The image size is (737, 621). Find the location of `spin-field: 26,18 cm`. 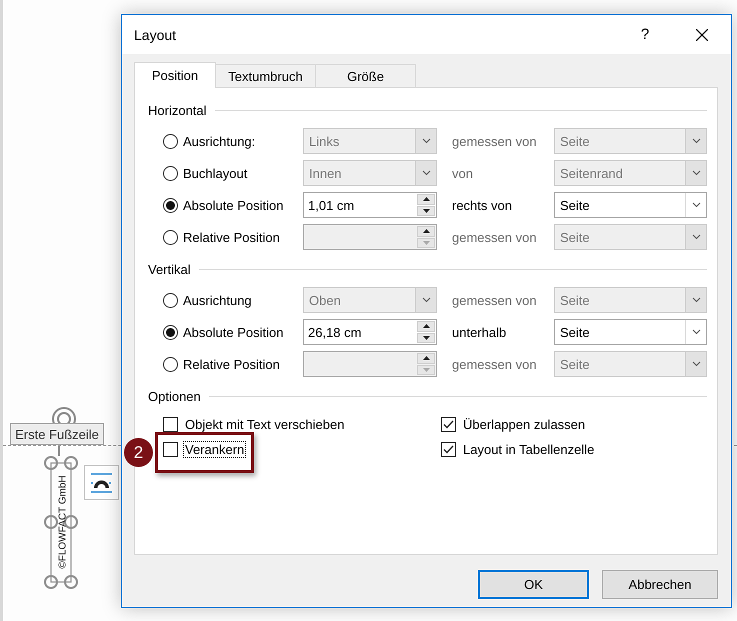

spin-field: 26,18 cm is located at coordinates (370, 332).